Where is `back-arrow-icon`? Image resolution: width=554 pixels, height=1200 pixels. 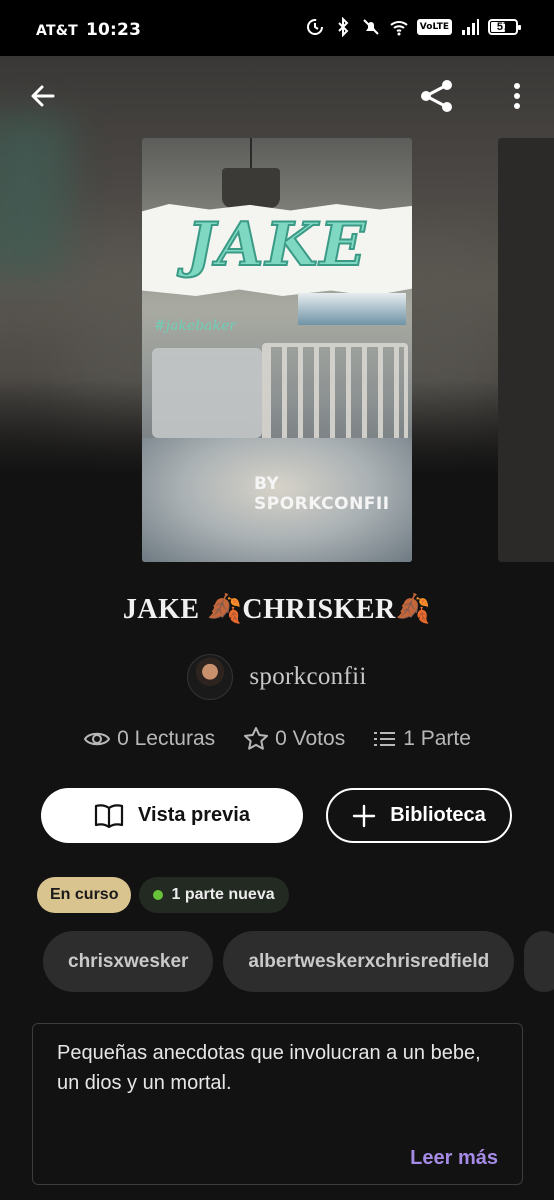
back-arrow-icon is located at coordinates (43, 96).